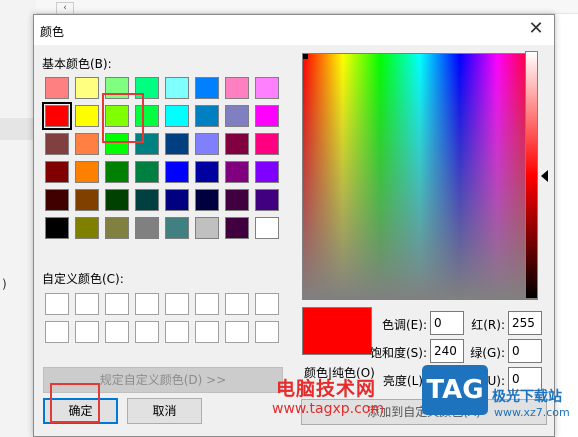  I want to click on green-field, so click(525, 351).